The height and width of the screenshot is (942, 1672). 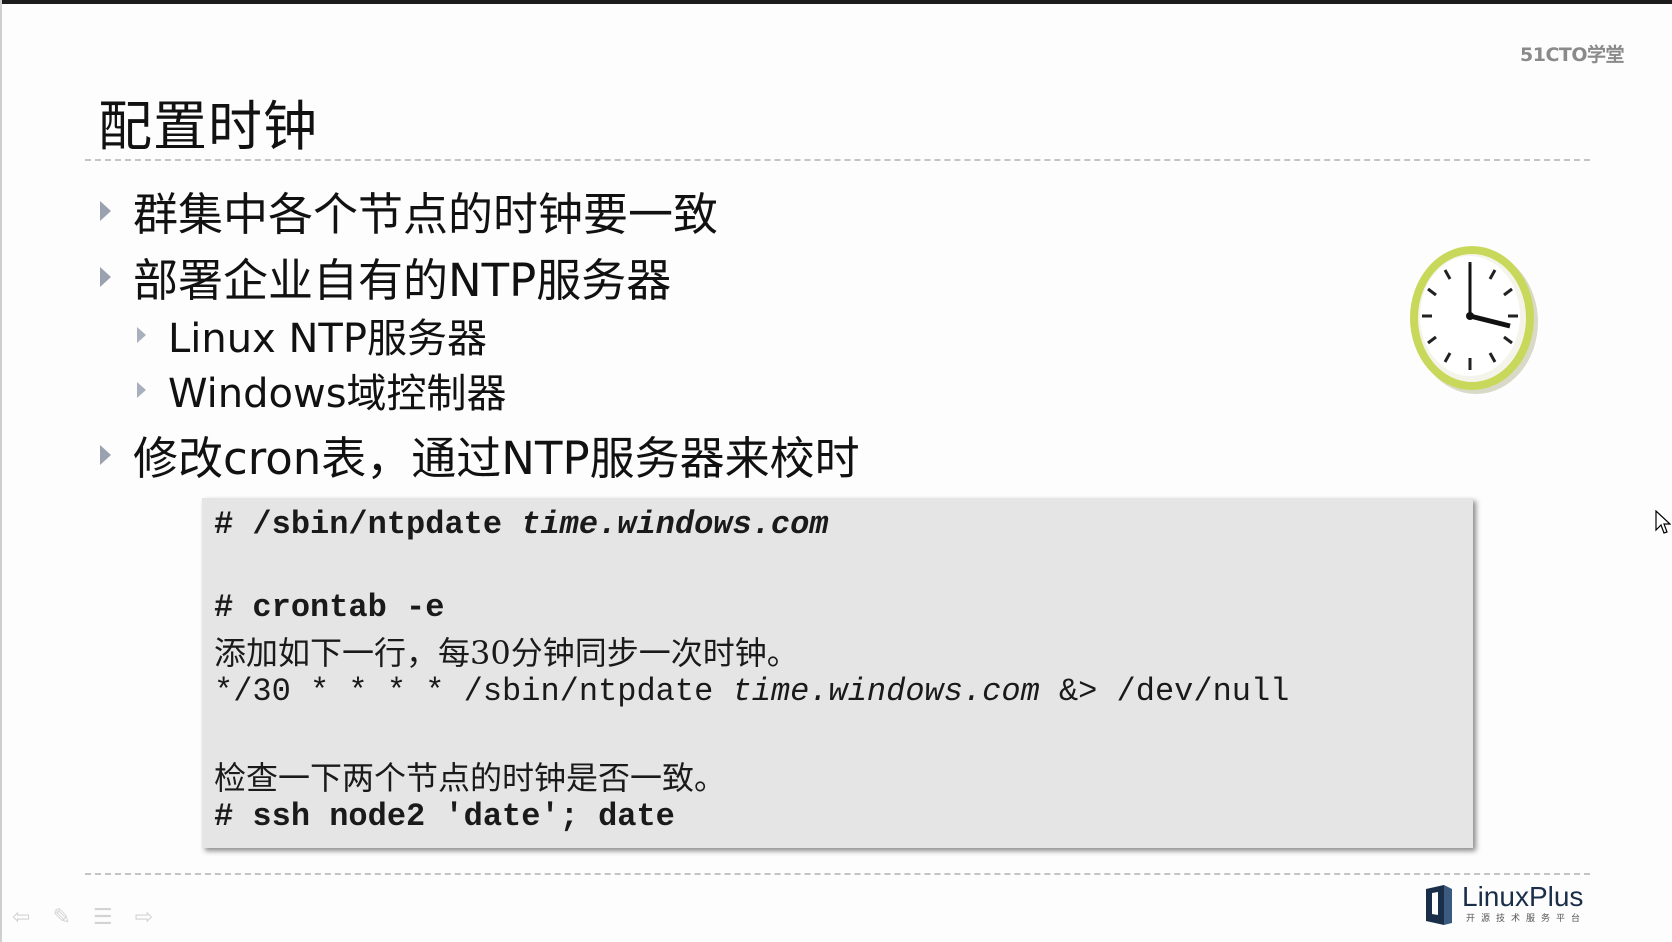 I want to click on bullet-ntp-server: 部署企业自有的NTP服务器, so click(x=385, y=276).